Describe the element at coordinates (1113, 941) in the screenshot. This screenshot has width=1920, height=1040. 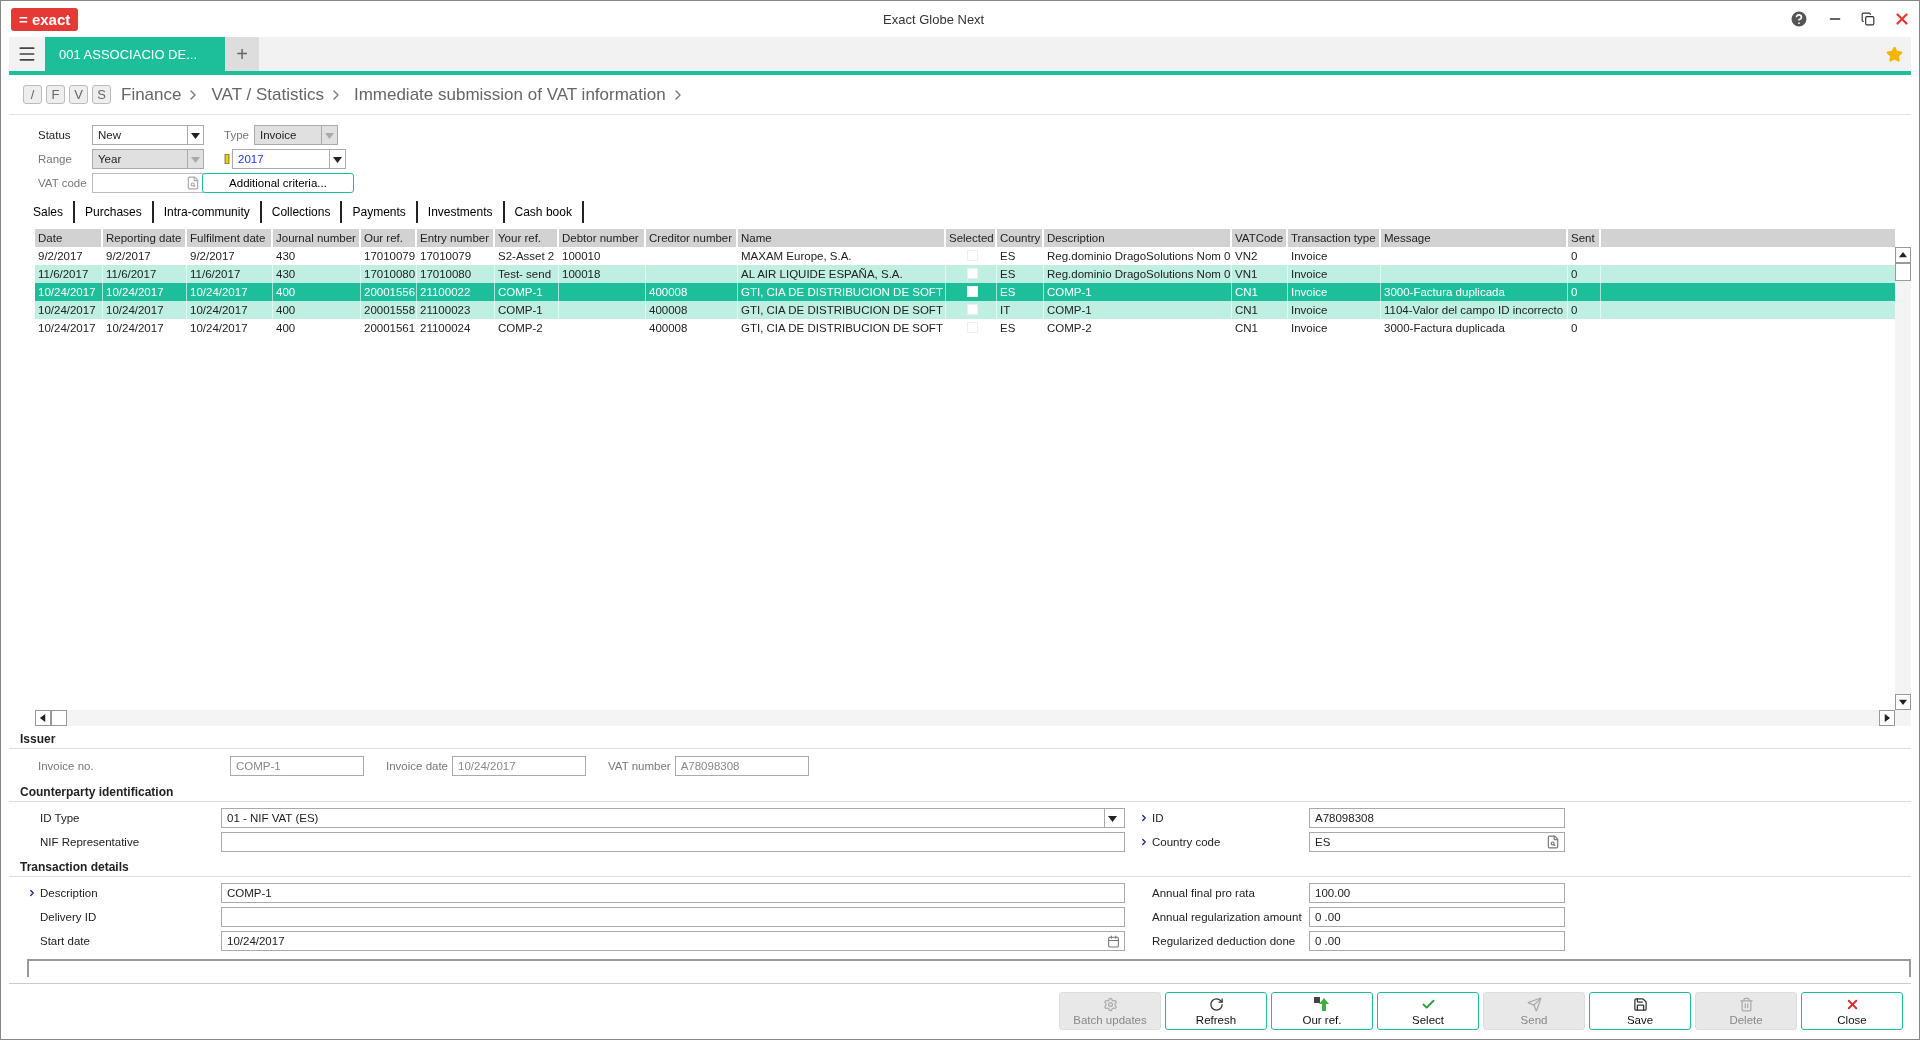
I see `calendar-icon` at that location.